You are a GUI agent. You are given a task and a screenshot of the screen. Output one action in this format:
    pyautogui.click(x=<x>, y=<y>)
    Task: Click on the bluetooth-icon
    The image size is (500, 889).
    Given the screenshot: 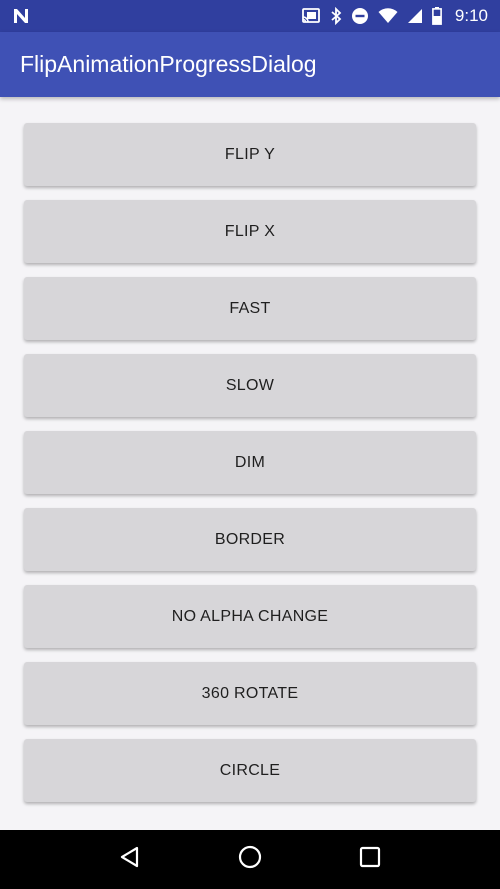 What is the action you would take?
    pyautogui.click(x=336, y=16)
    